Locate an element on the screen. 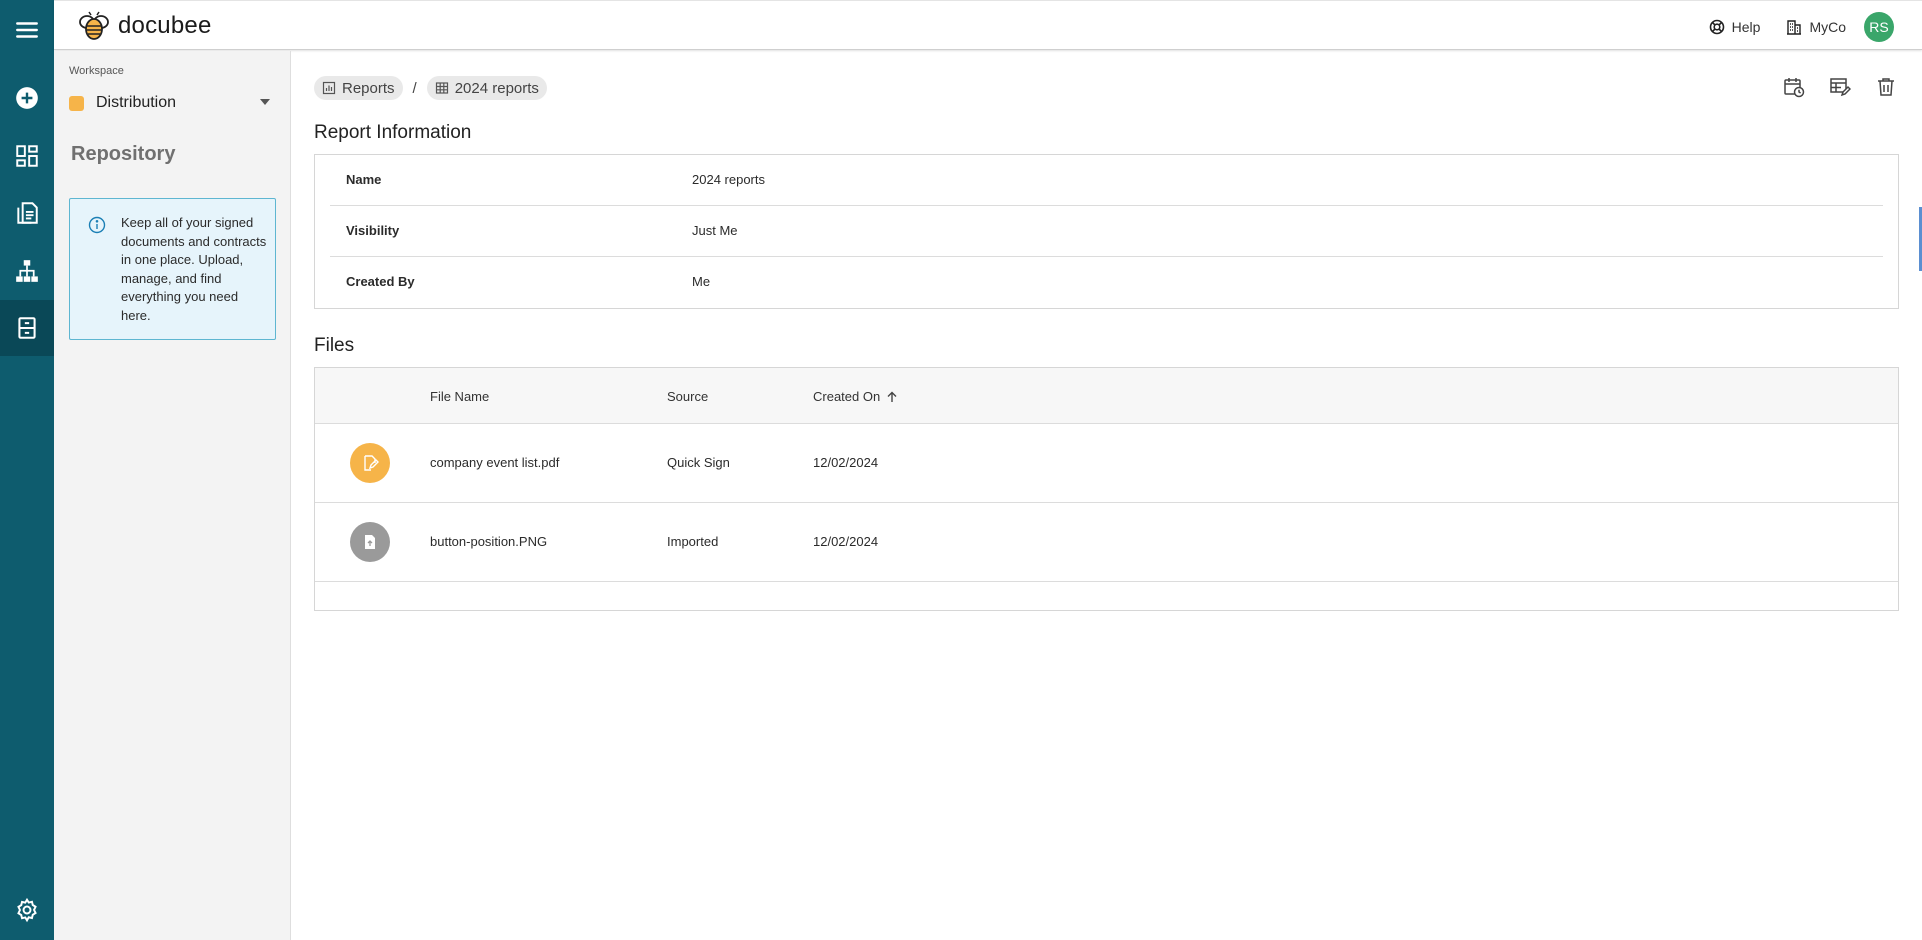 Image resolution: width=1922 pixels, height=940 pixels. info-icon is located at coordinates (97, 225).